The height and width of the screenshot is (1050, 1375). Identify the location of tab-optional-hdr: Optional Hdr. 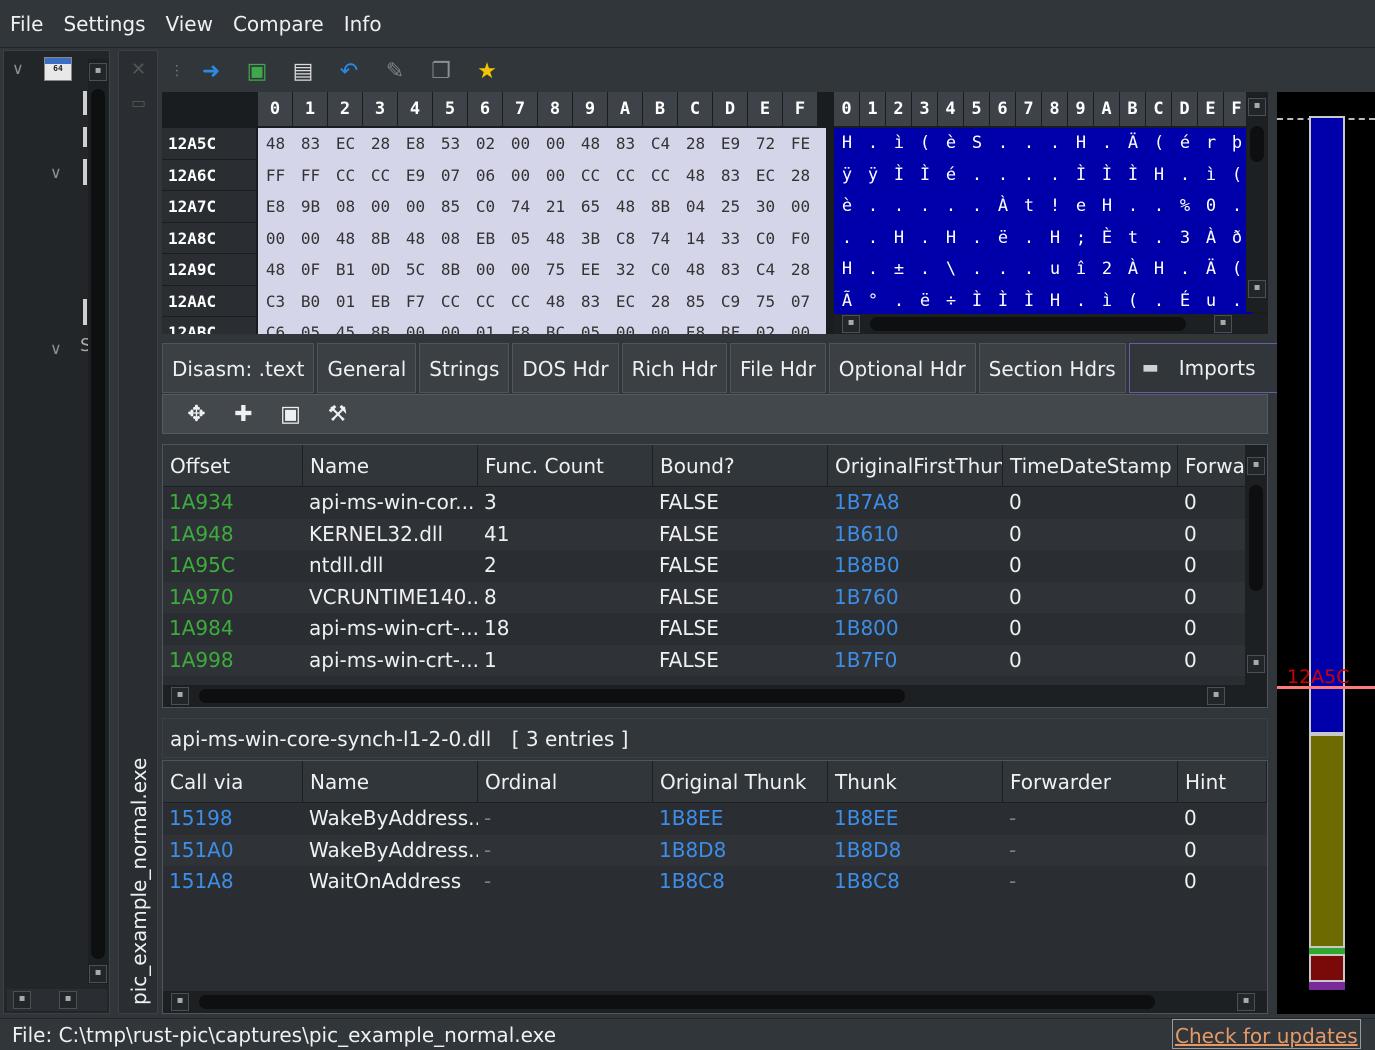
(902, 368).